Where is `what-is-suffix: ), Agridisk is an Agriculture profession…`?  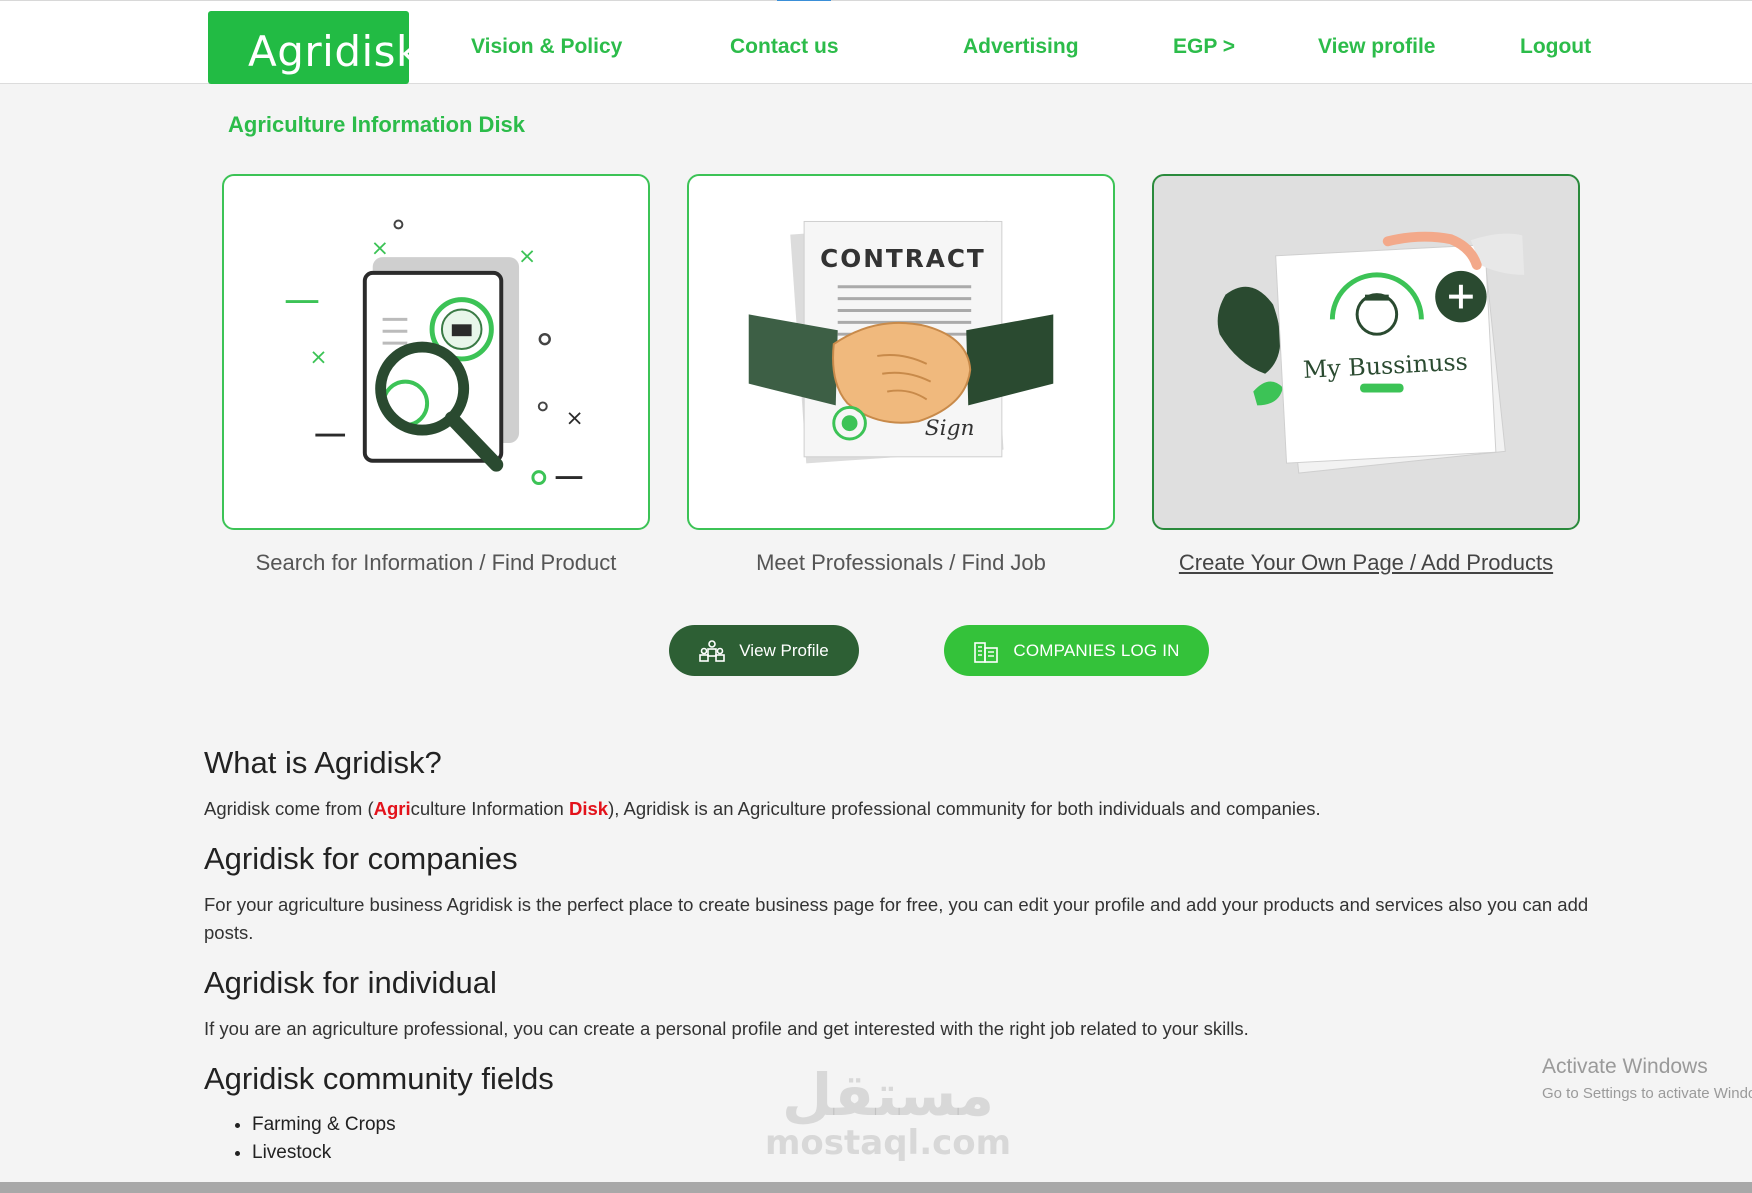
what-is-suffix: ), Agridisk is an Agriculture profession… is located at coordinates (964, 808).